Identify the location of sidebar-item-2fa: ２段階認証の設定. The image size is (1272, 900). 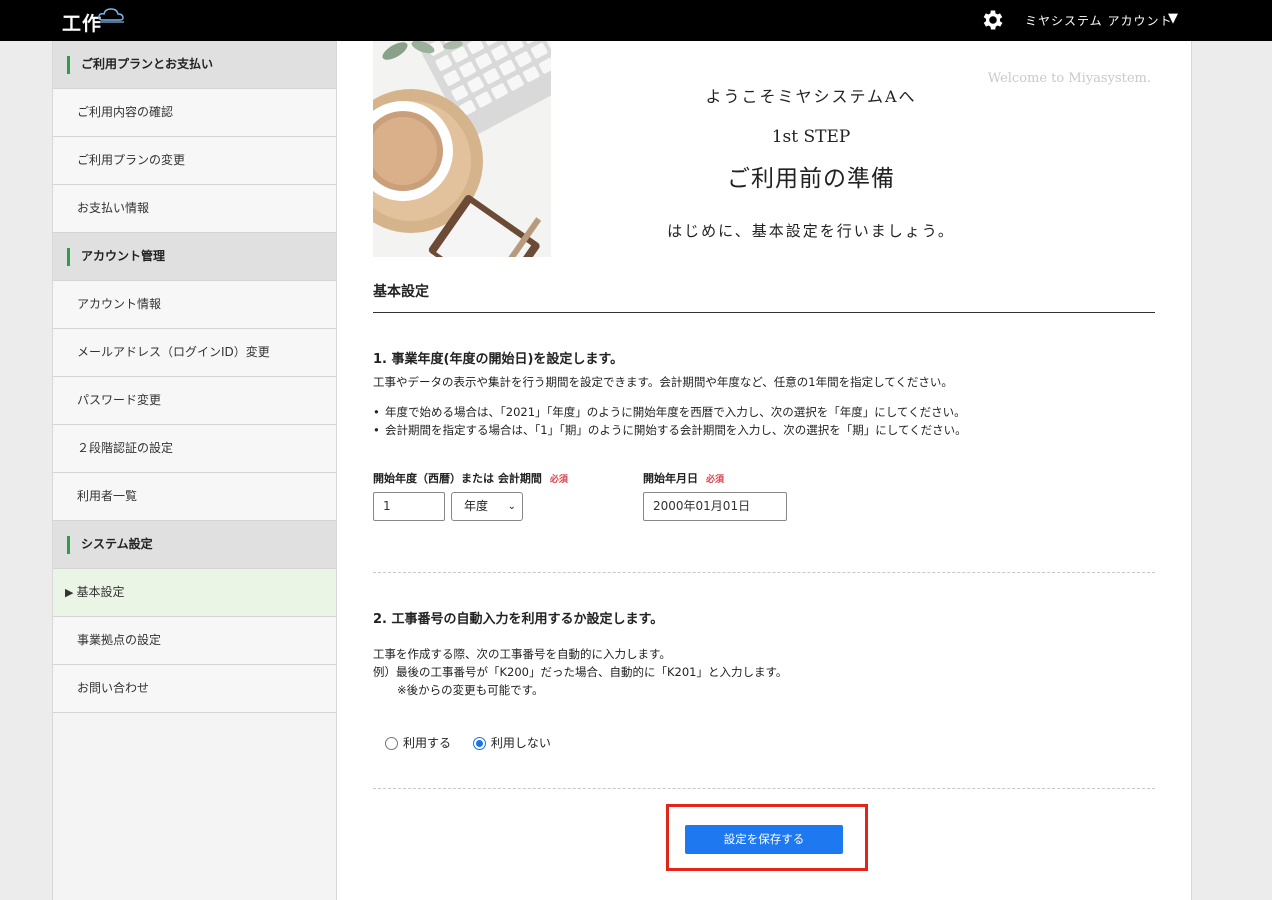
(194, 449).